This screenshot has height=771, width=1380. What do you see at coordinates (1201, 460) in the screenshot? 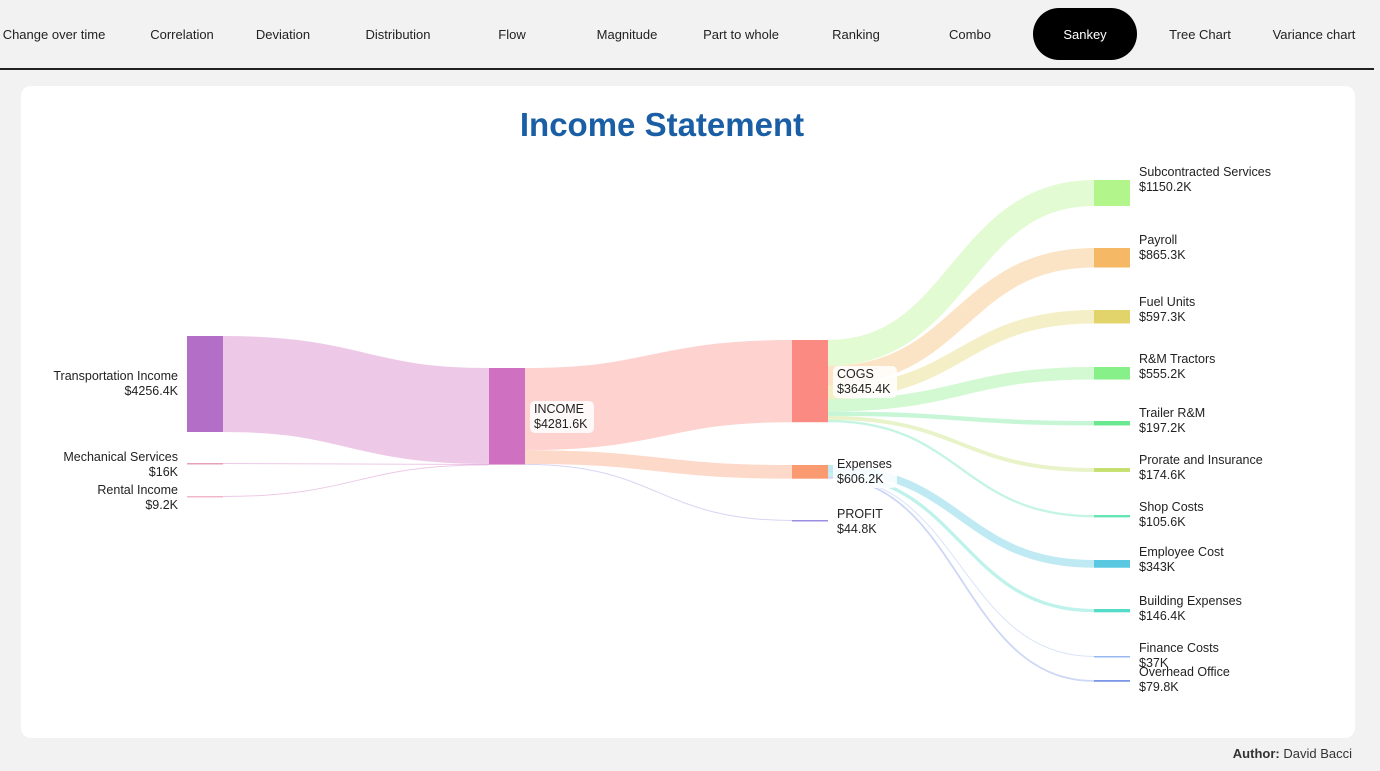
I see `sankey-label-name: Prorate and Insurance` at bounding box center [1201, 460].